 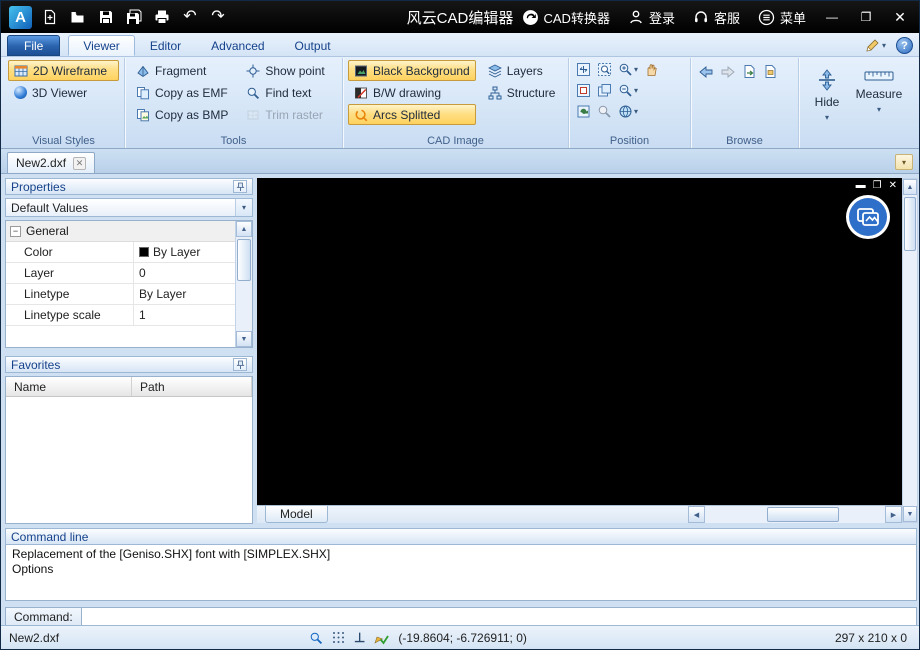 I want to click on tab-close-icon: ✕, so click(x=80, y=163).